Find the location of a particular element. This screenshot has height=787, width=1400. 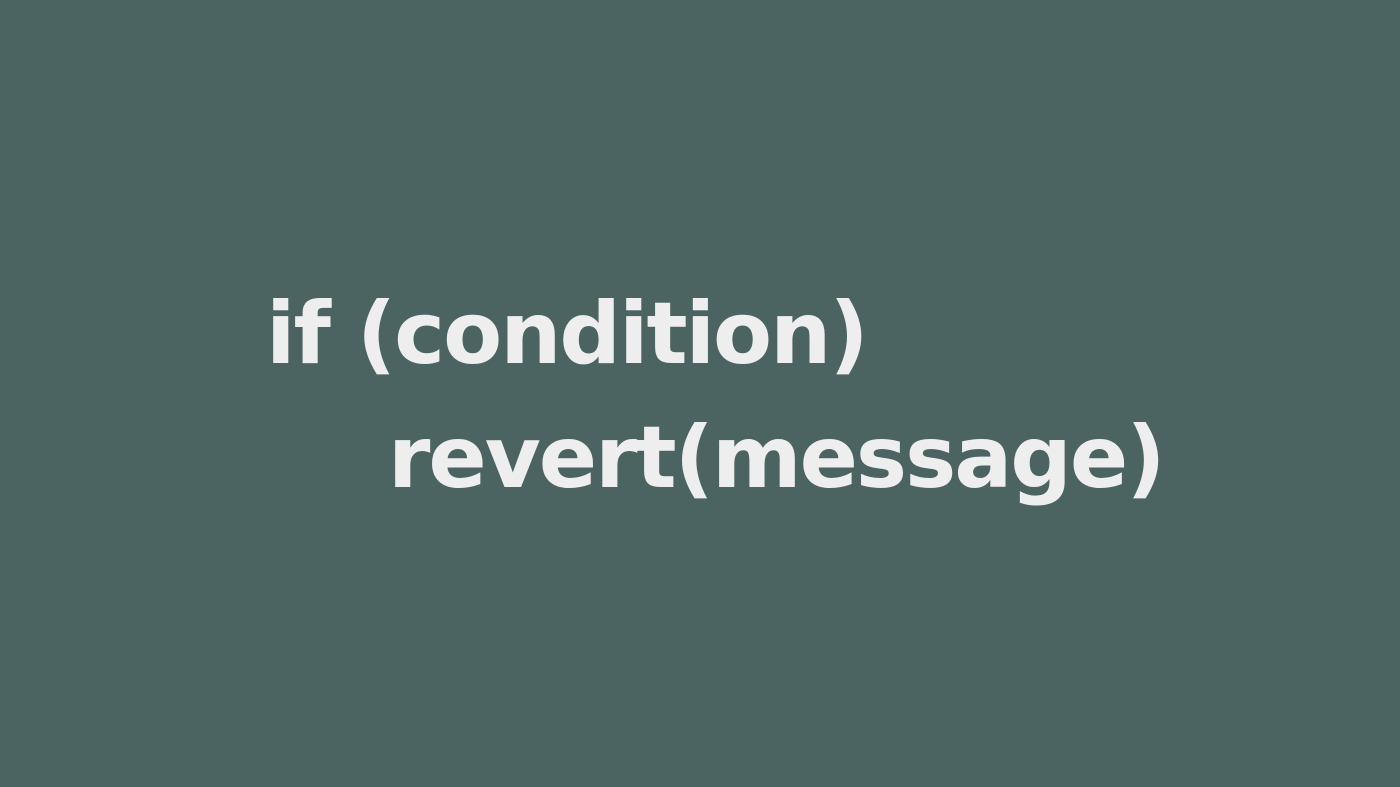

code-line-revert-message: revert(message) is located at coordinates (776, 458).